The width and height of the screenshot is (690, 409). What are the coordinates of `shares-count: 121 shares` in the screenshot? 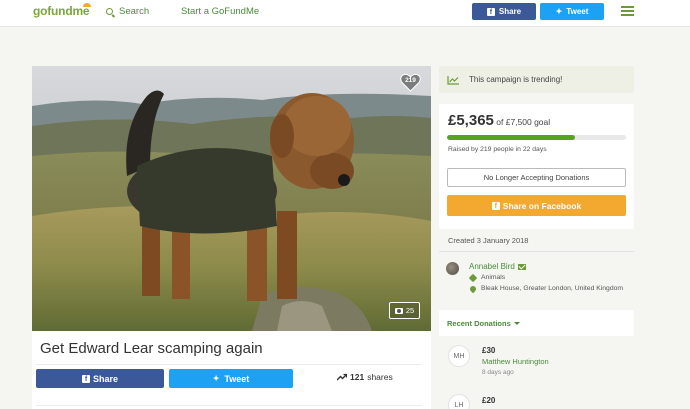 It's located at (365, 377).